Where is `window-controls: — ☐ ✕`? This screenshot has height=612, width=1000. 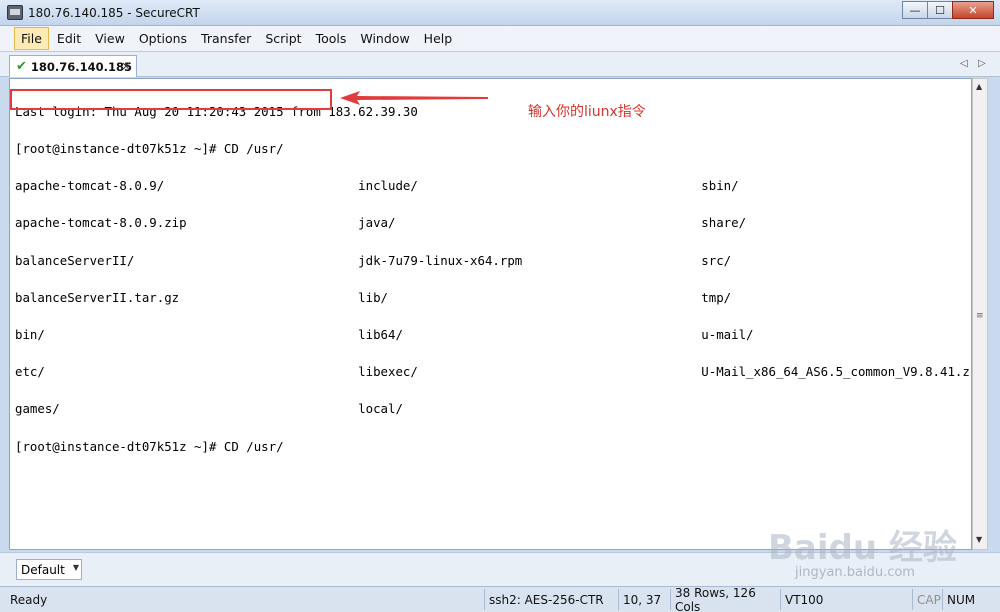 window-controls: — ☐ ✕ is located at coordinates (948, 10).